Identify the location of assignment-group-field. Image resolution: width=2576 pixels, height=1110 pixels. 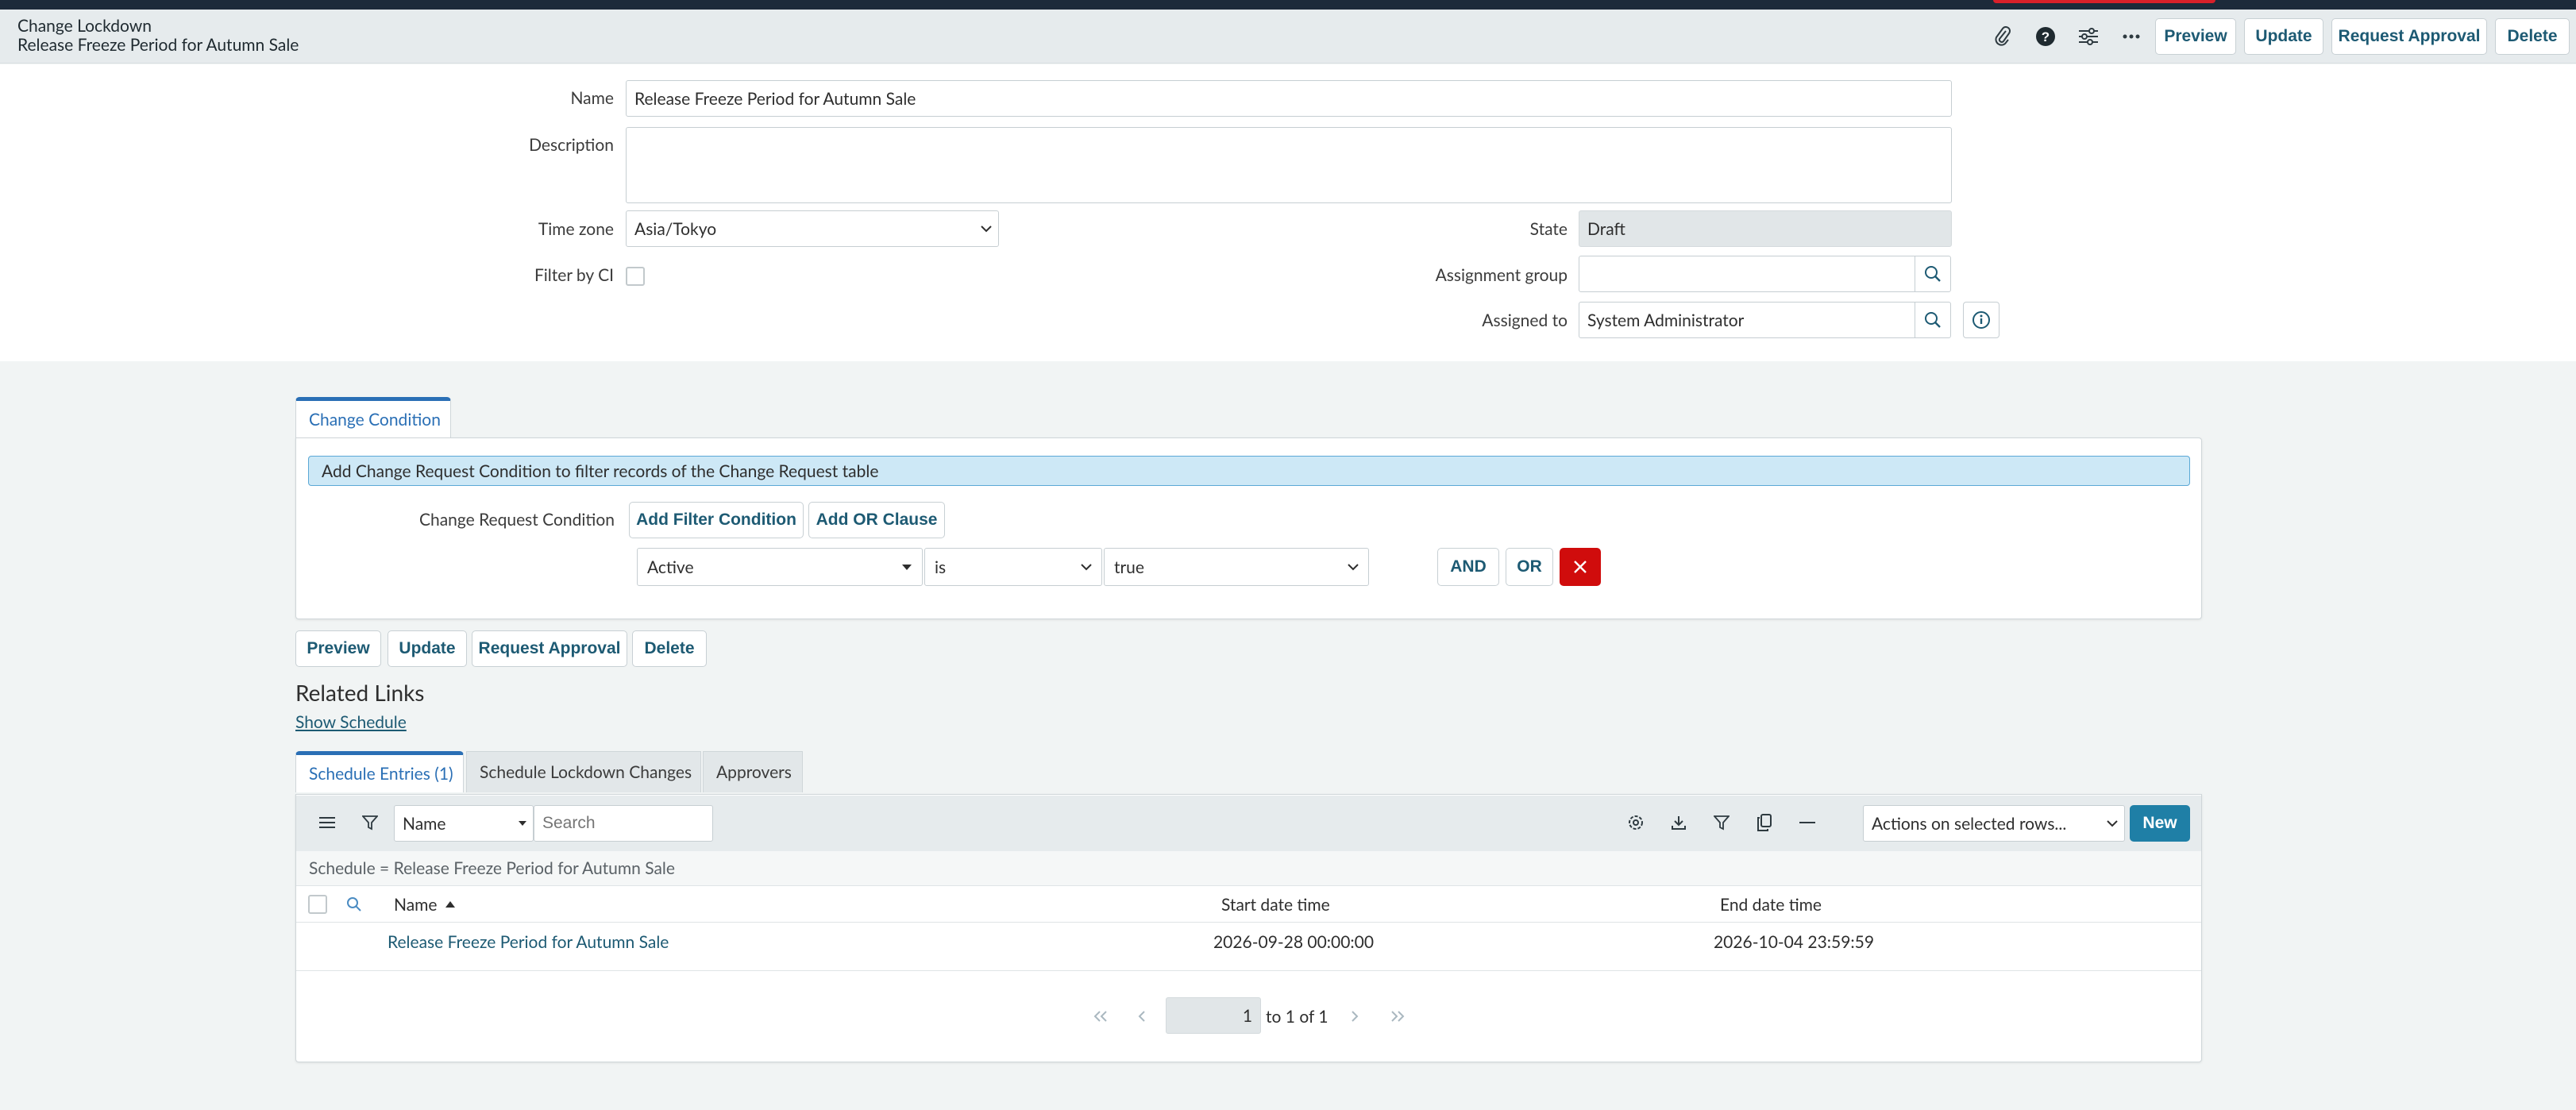
(1747, 274).